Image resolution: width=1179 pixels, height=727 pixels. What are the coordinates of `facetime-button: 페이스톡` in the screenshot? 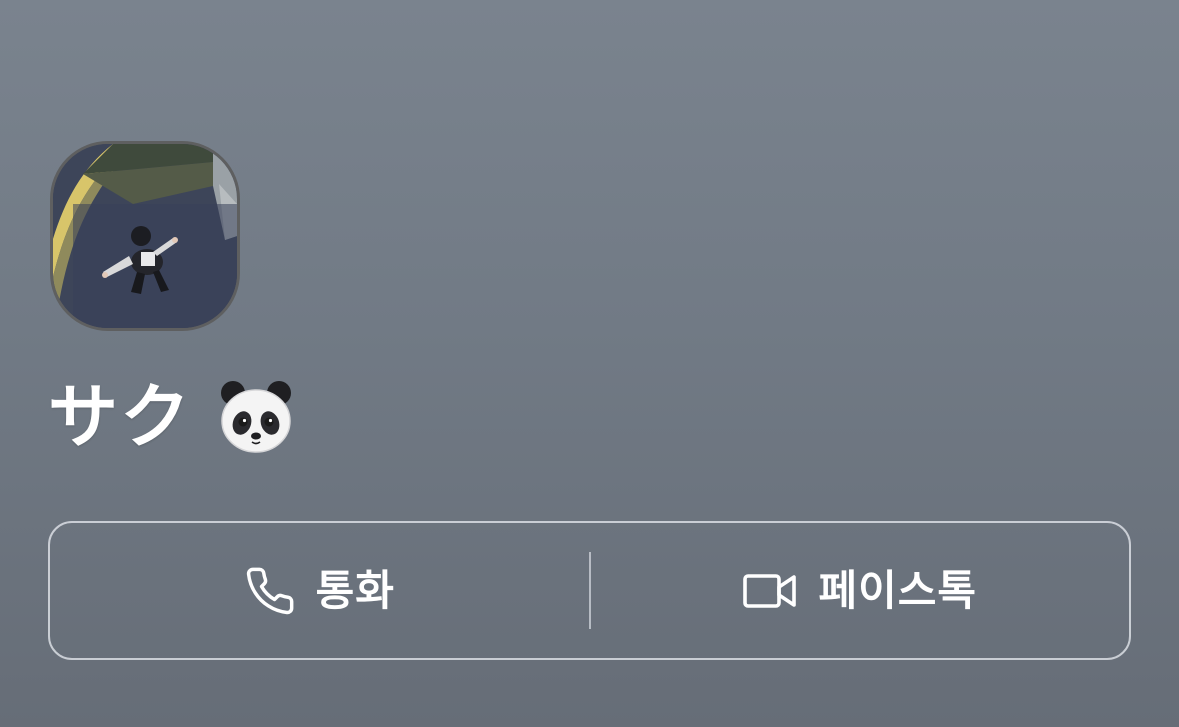 It's located at (860, 590).